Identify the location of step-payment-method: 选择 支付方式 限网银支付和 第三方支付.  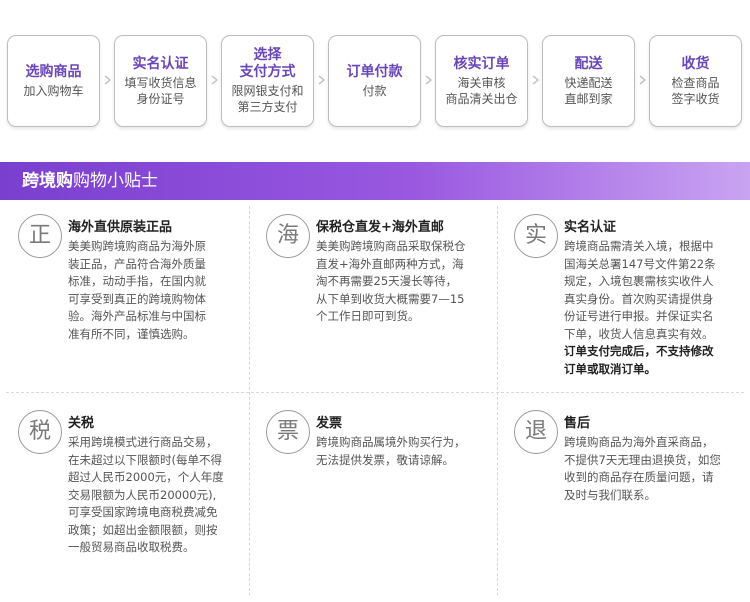
(267, 81).